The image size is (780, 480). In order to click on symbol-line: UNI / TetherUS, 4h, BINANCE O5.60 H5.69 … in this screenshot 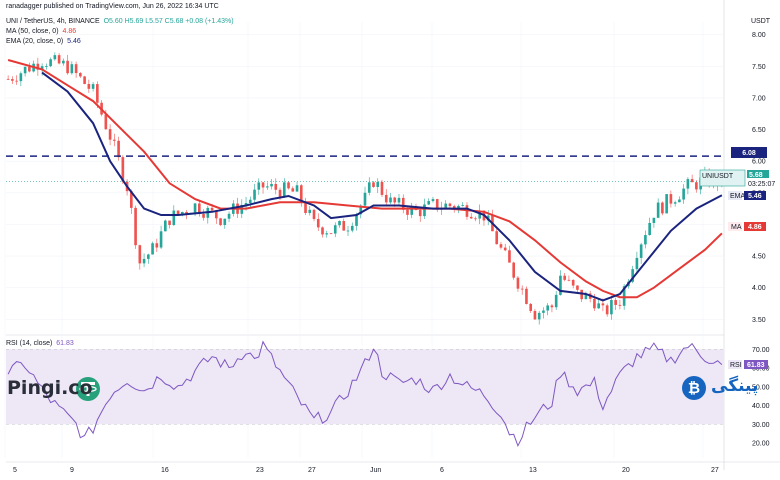, I will do `click(120, 21)`.